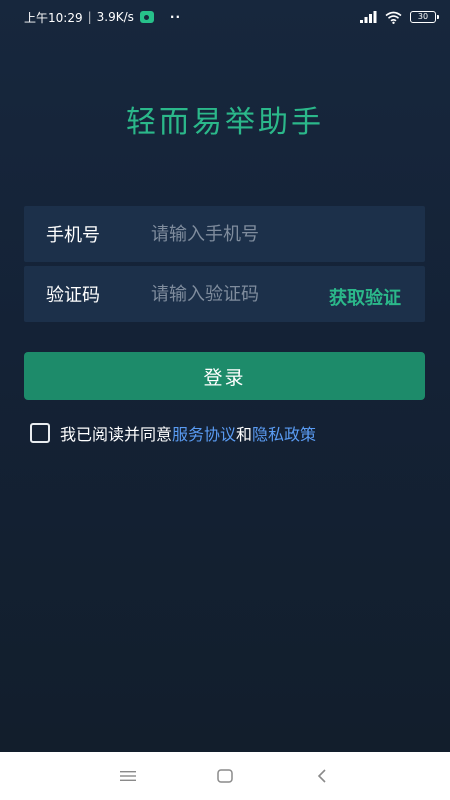 This screenshot has height=800, width=450. Describe the element at coordinates (368, 17) in the screenshot. I see `signal-icon` at that location.